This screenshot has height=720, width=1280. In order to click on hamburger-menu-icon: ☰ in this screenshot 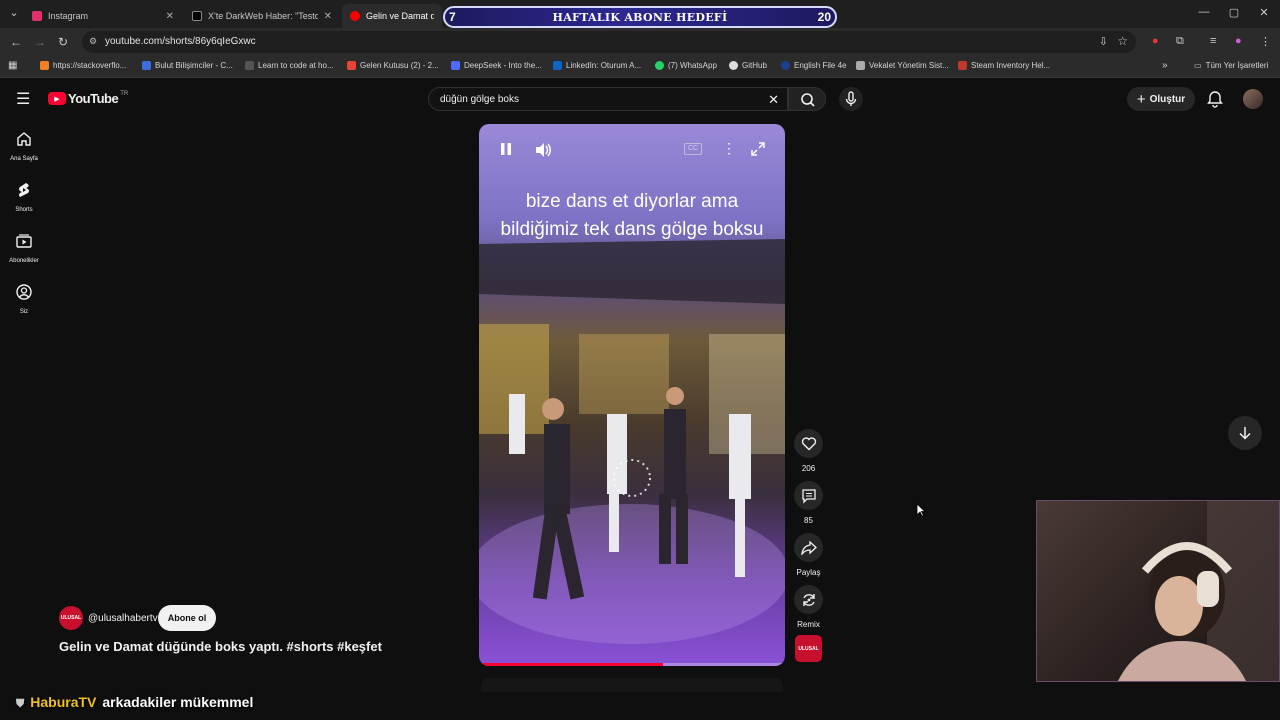, I will do `click(23, 99)`.